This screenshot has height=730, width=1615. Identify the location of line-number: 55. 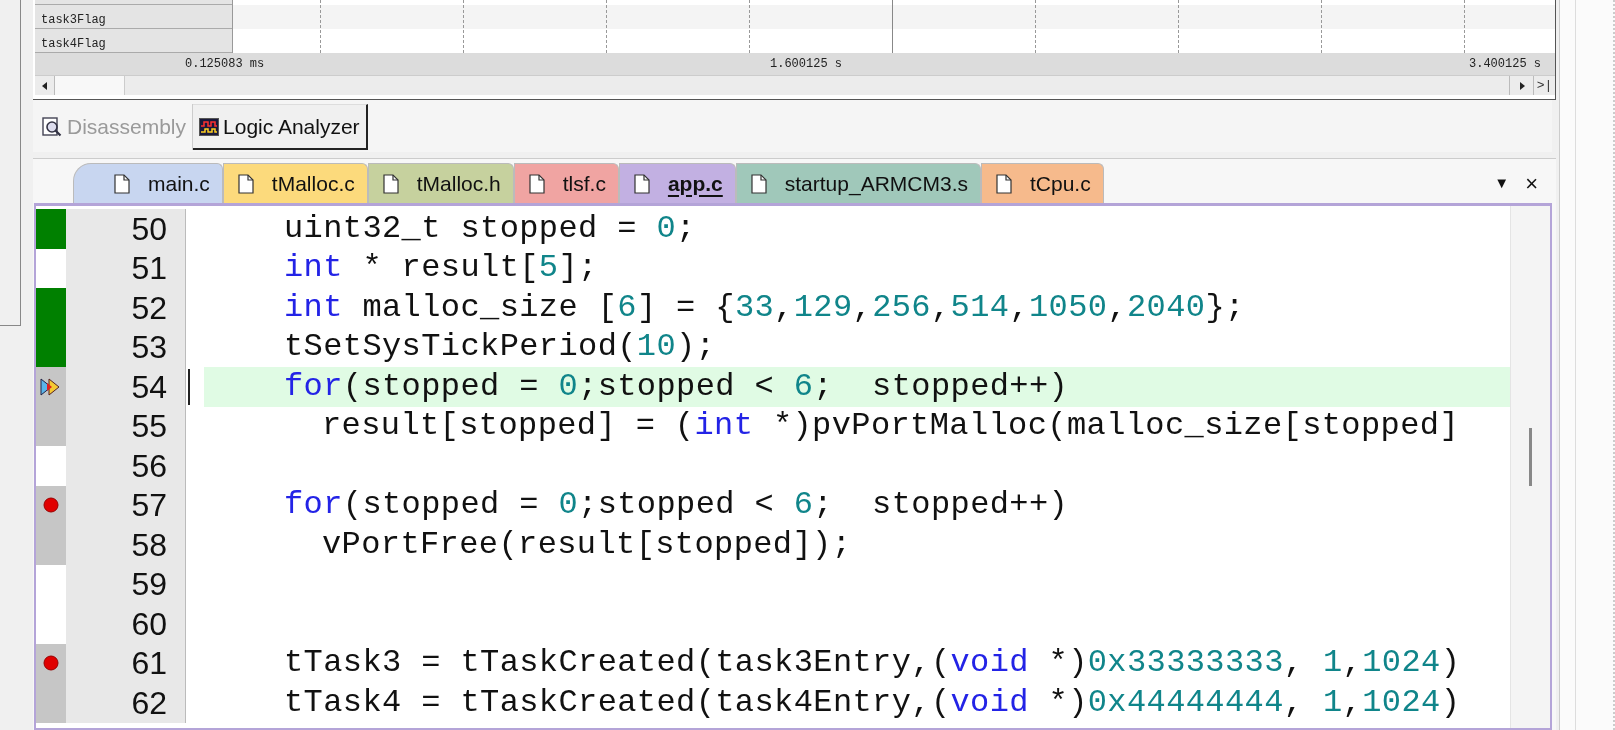
(149, 426).